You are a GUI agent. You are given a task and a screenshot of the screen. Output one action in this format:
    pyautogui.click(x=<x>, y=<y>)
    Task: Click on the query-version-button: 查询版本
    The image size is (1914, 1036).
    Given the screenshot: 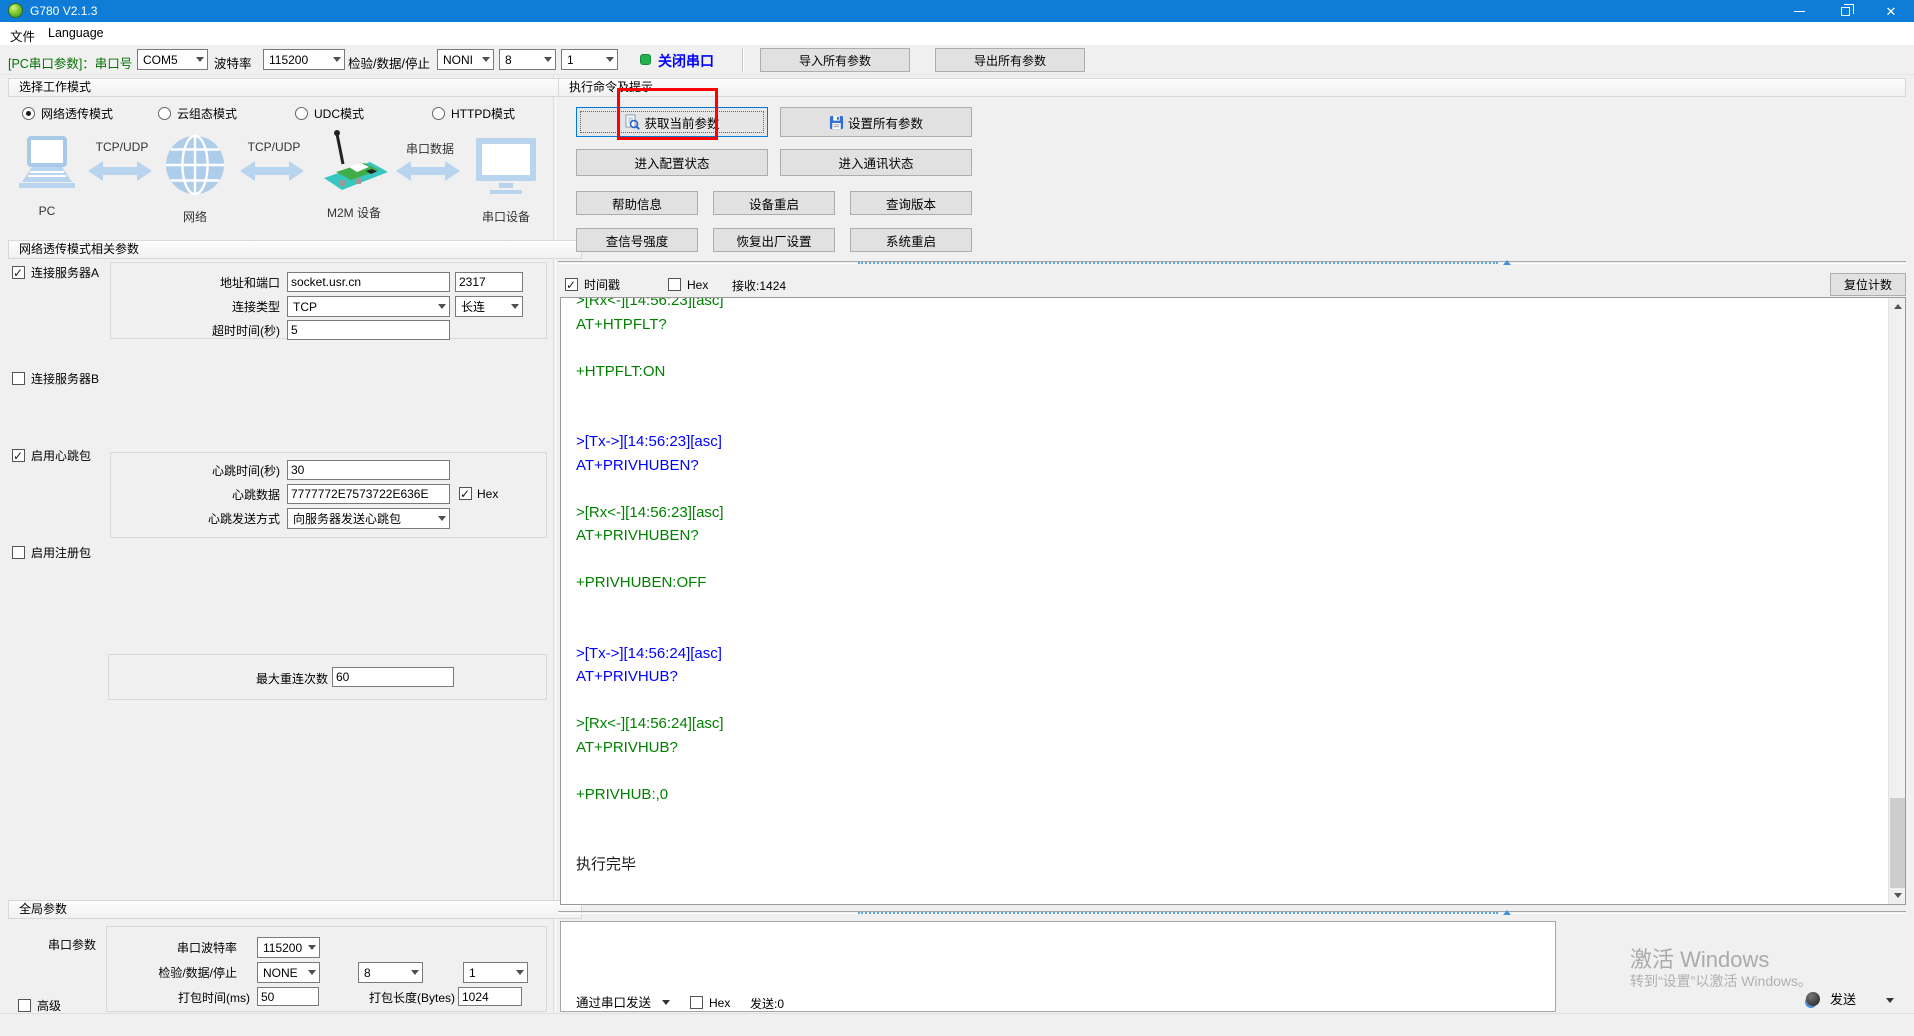 What is the action you would take?
    pyautogui.click(x=911, y=203)
    